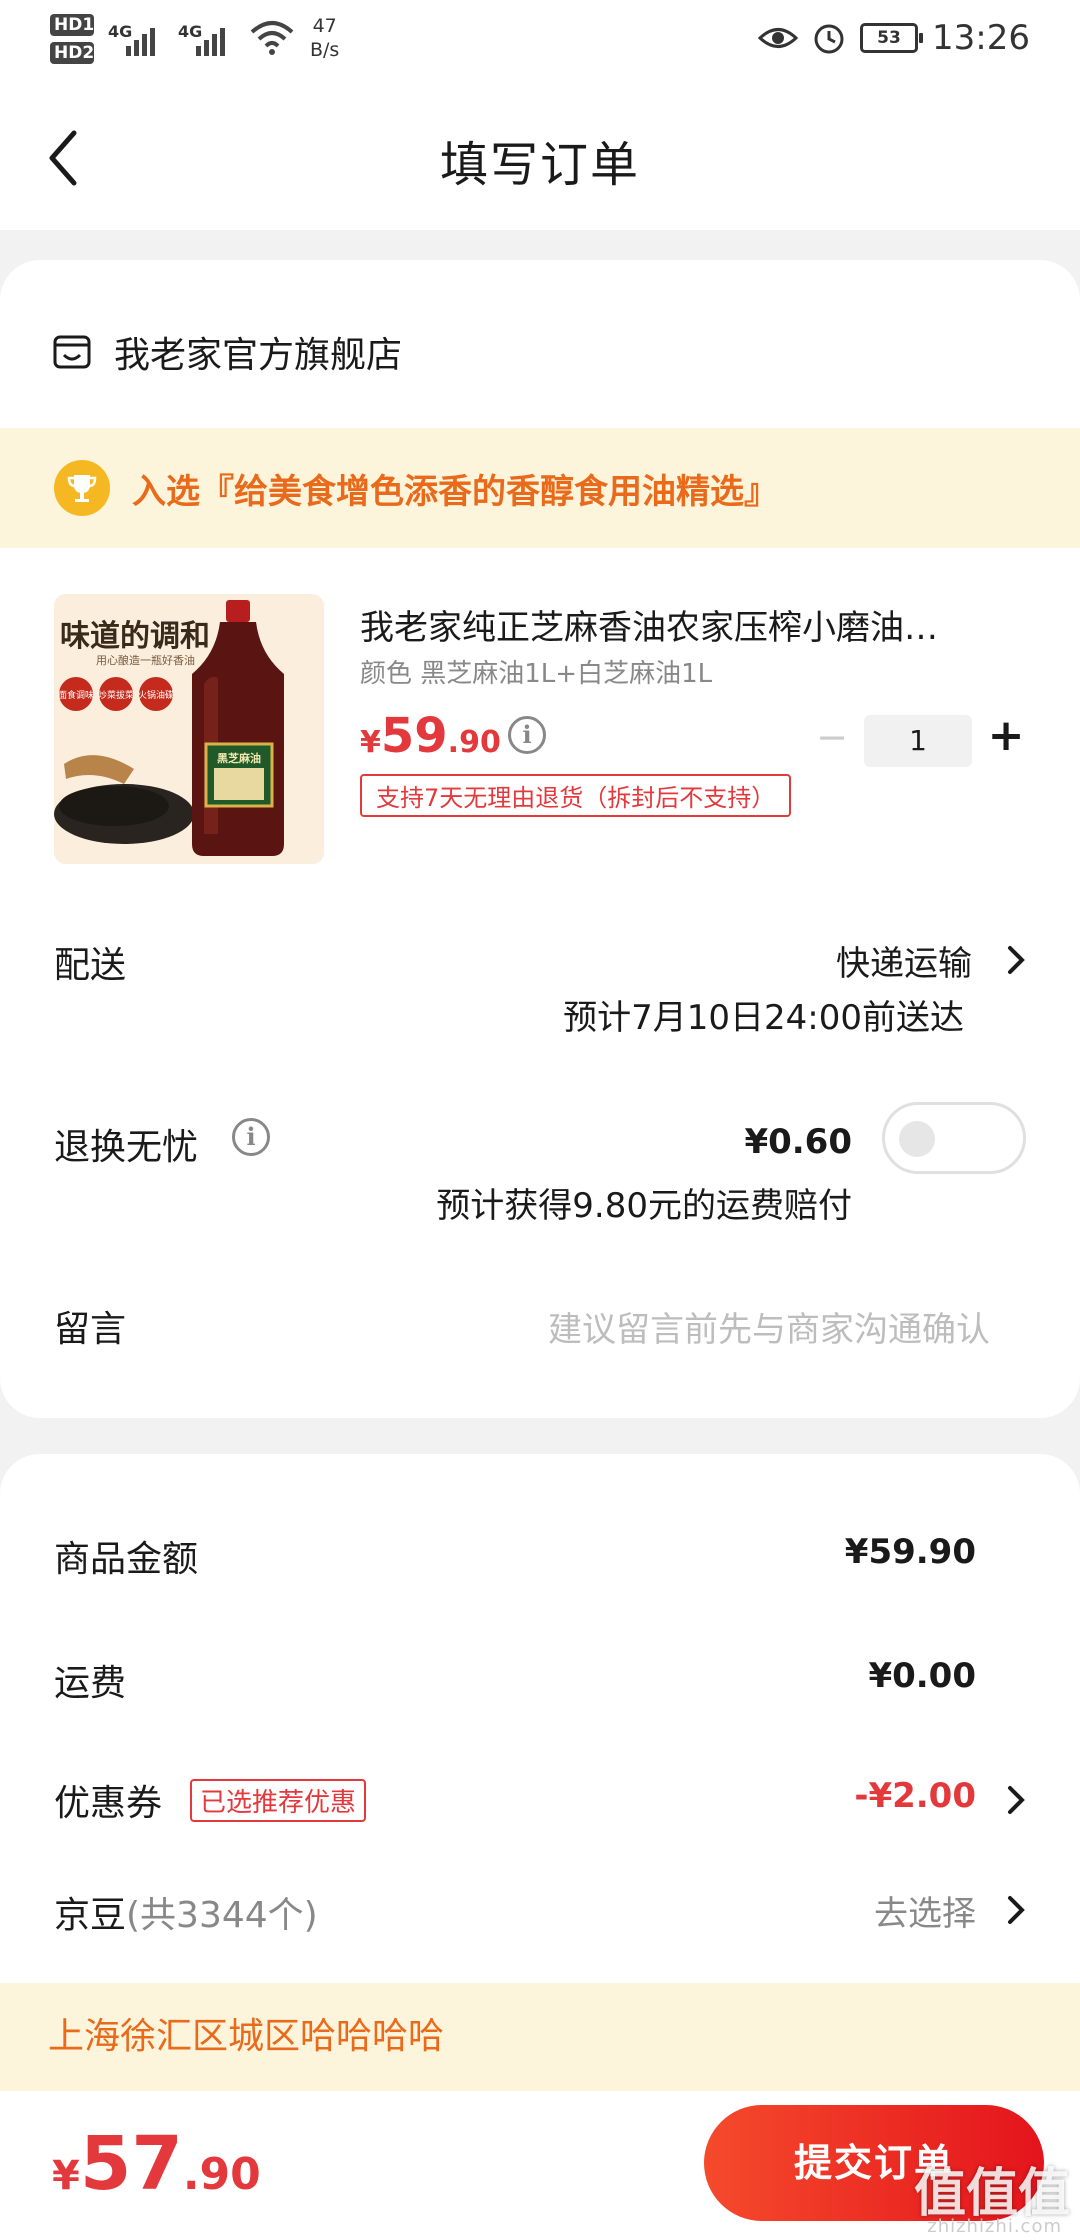 The height and width of the screenshot is (2240, 1080). What do you see at coordinates (189, 729) in the screenshot?
I see `product-image: 味道的调和 用心酿造一瓶好香油 面食调味 炒菜拔菜 火锅油碟 黑芝麻油` at bounding box center [189, 729].